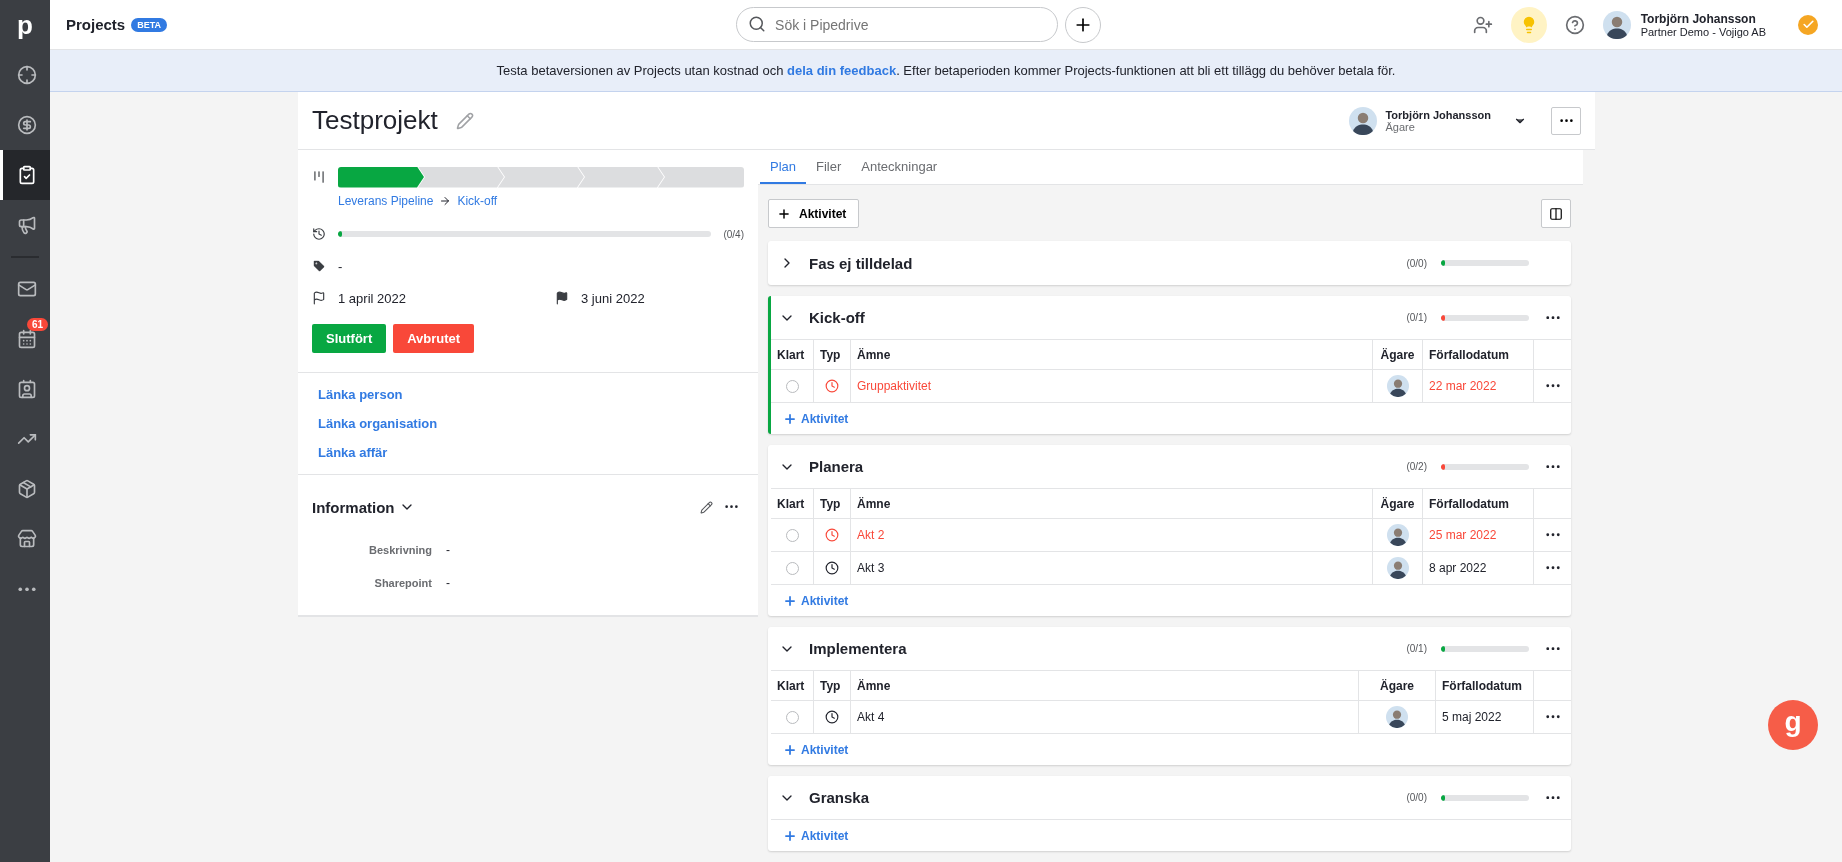 This screenshot has height=862, width=1842. I want to click on store-icon, so click(26, 539).